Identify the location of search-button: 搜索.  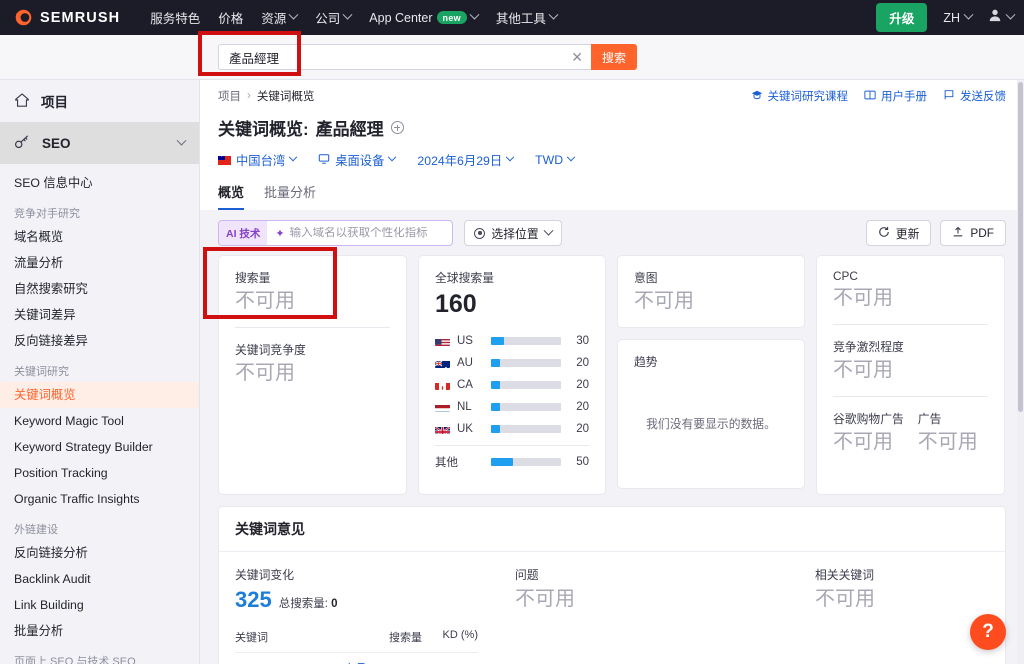
(614, 57).